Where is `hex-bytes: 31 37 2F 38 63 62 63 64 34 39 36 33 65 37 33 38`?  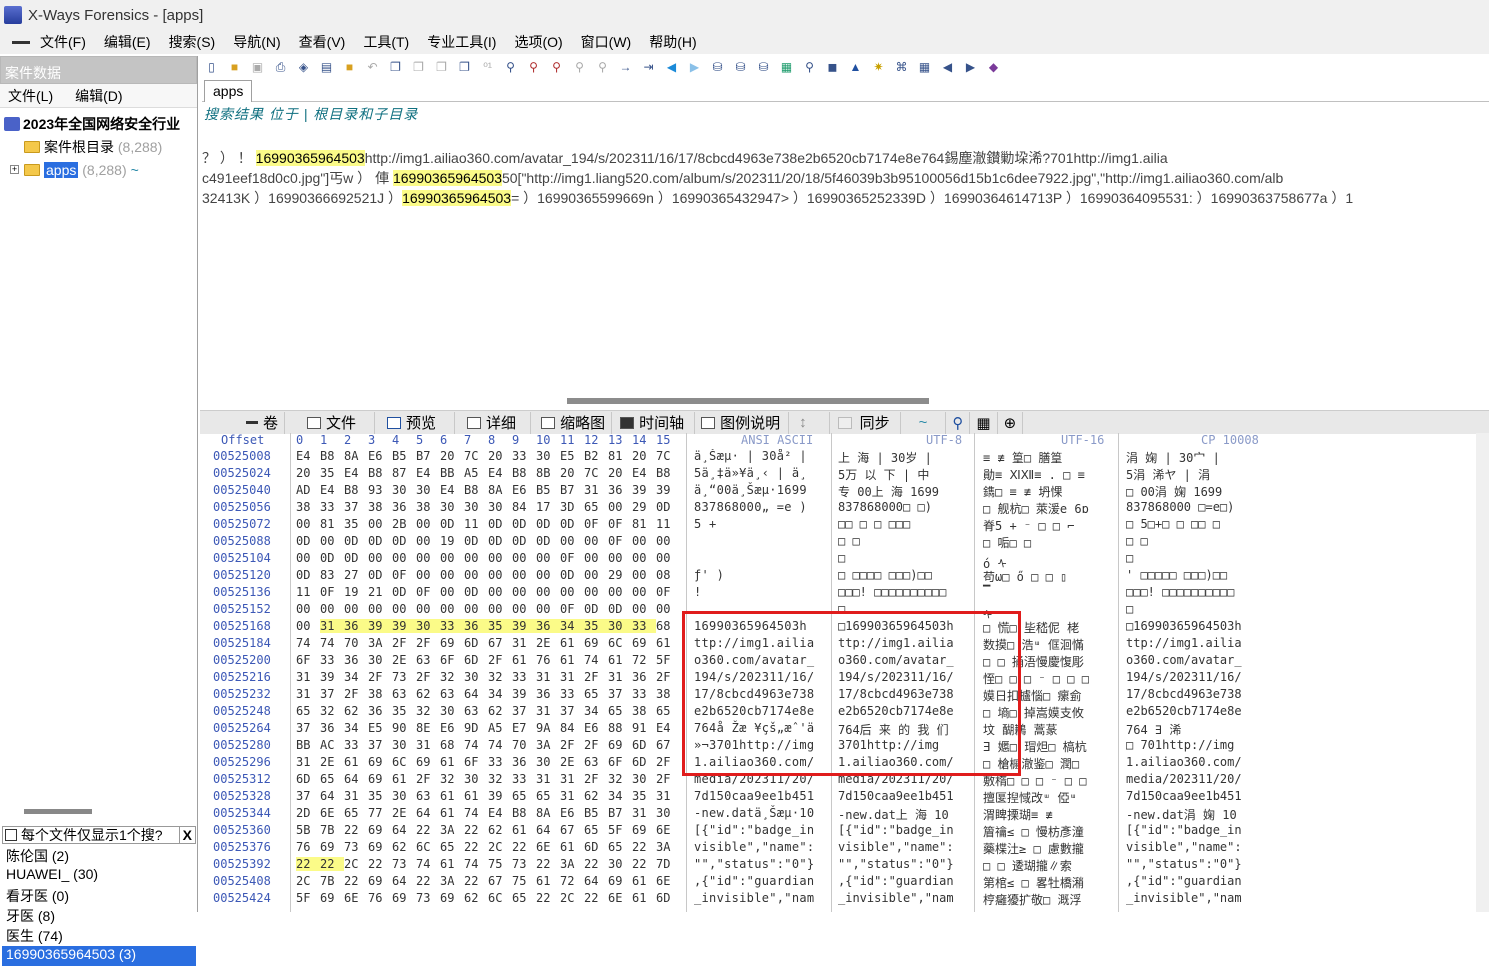 hex-bytes: 31 37 2F 38 63 62 63 64 34 39 36 33 65 37 33 38 is located at coordinates (488, 694).